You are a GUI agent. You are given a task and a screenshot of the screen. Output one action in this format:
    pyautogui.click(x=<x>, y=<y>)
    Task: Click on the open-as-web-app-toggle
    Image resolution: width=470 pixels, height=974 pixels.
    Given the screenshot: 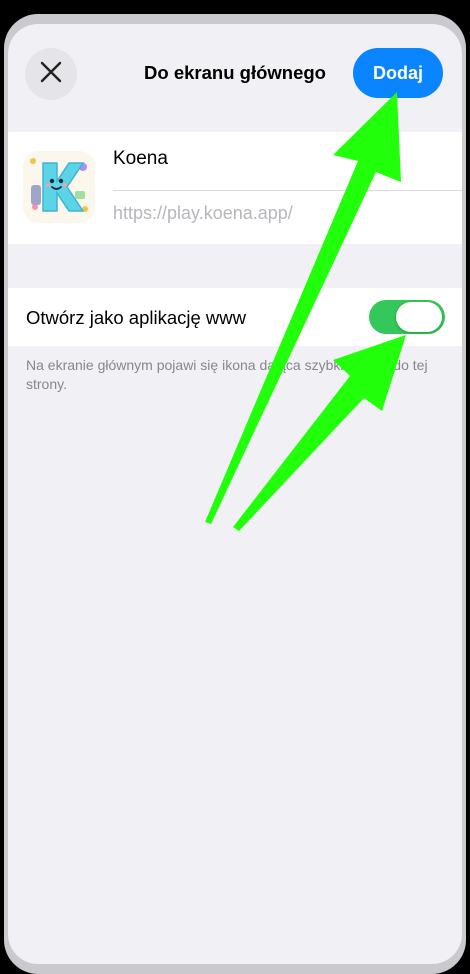 What is the action you would take?
    pyautogui.click(x=407, y=317)
    